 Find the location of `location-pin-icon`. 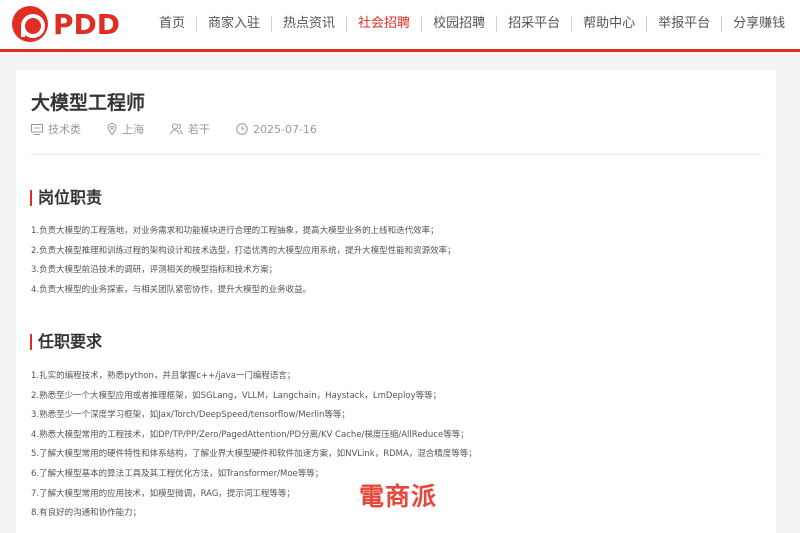

location-pin-icon is located at coordinates (112, 129).